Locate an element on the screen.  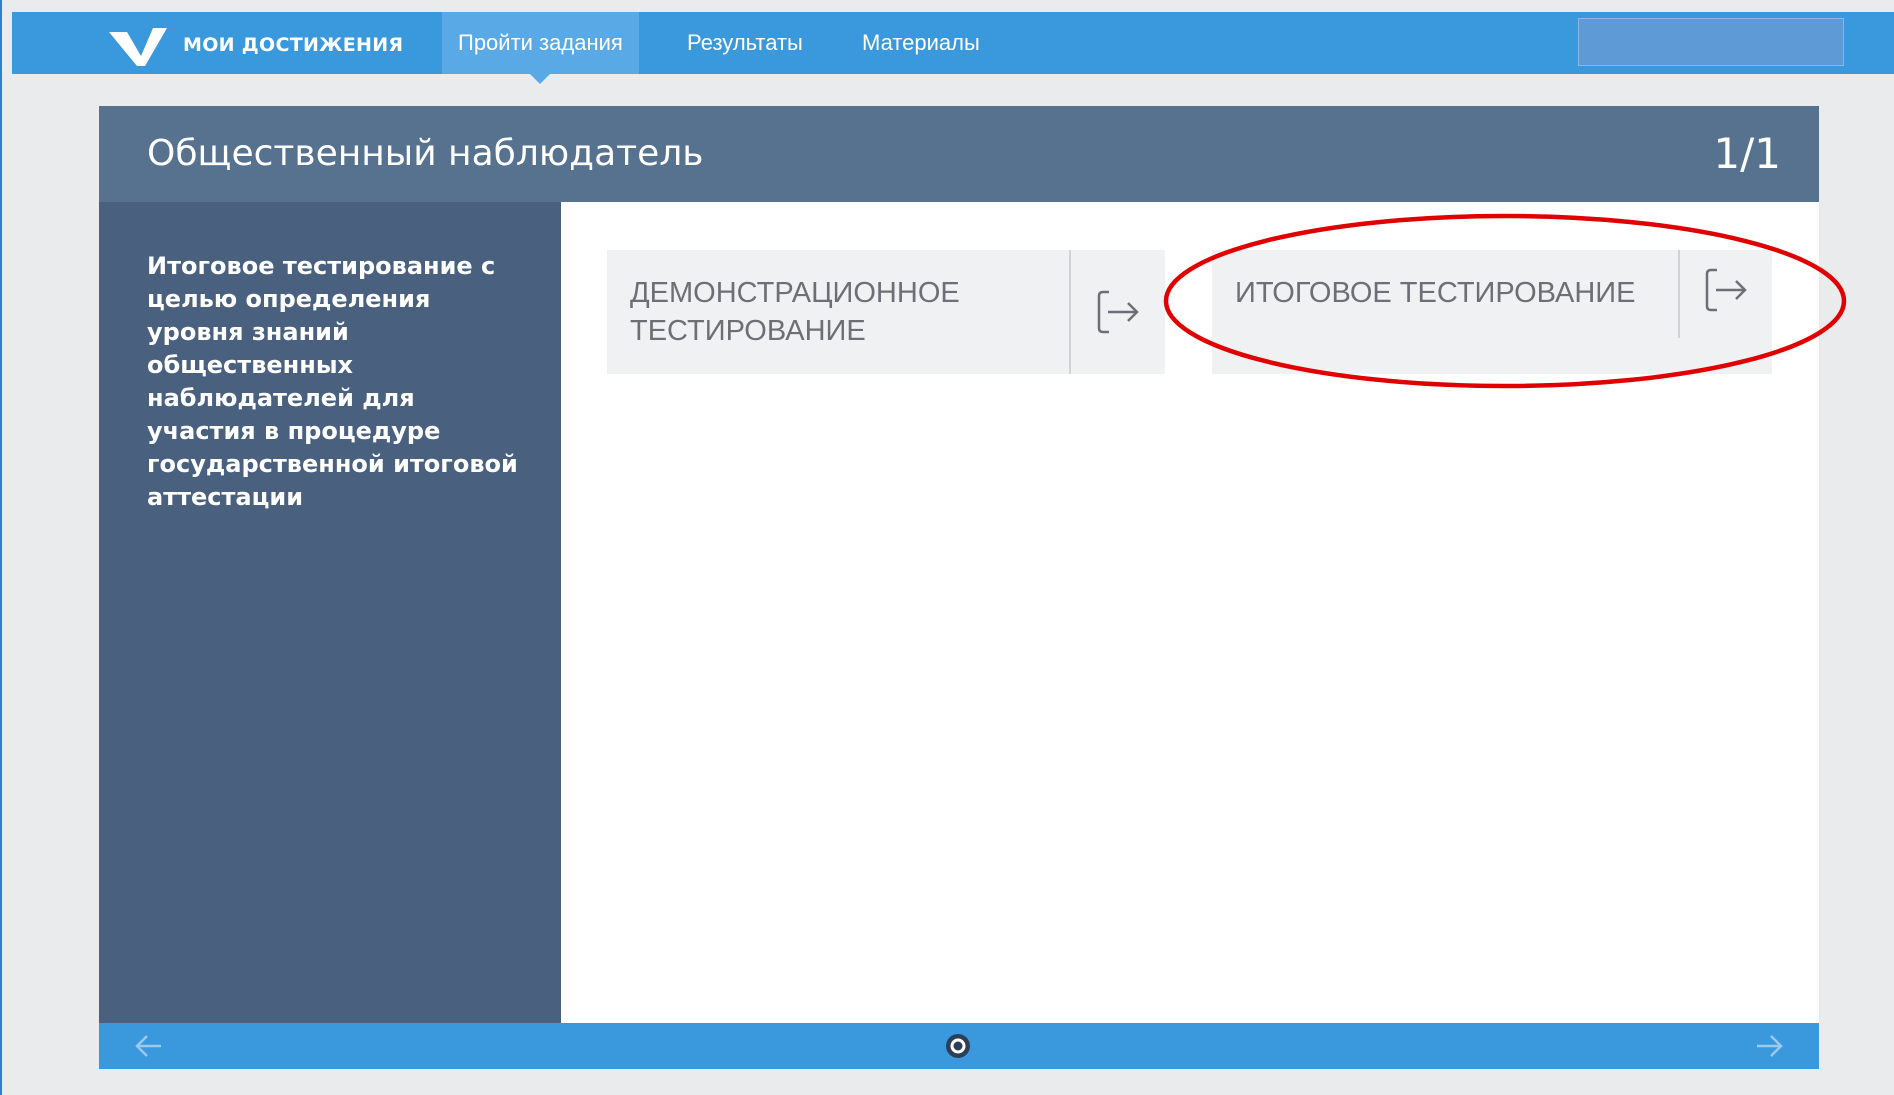
demo-test-start is located at coordinates (1118, 312).